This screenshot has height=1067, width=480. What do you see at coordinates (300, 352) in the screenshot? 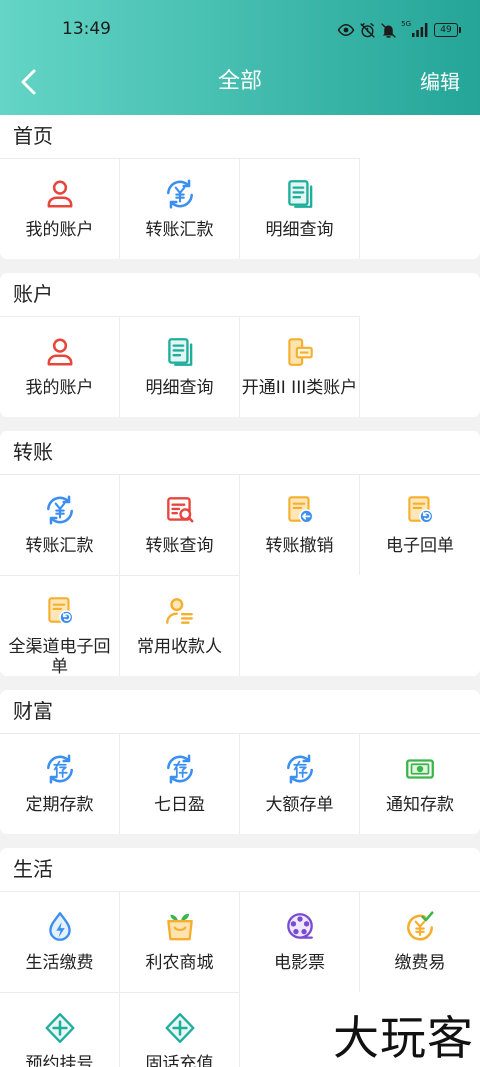
I see `card-icon` at bounding box center [300, 352].